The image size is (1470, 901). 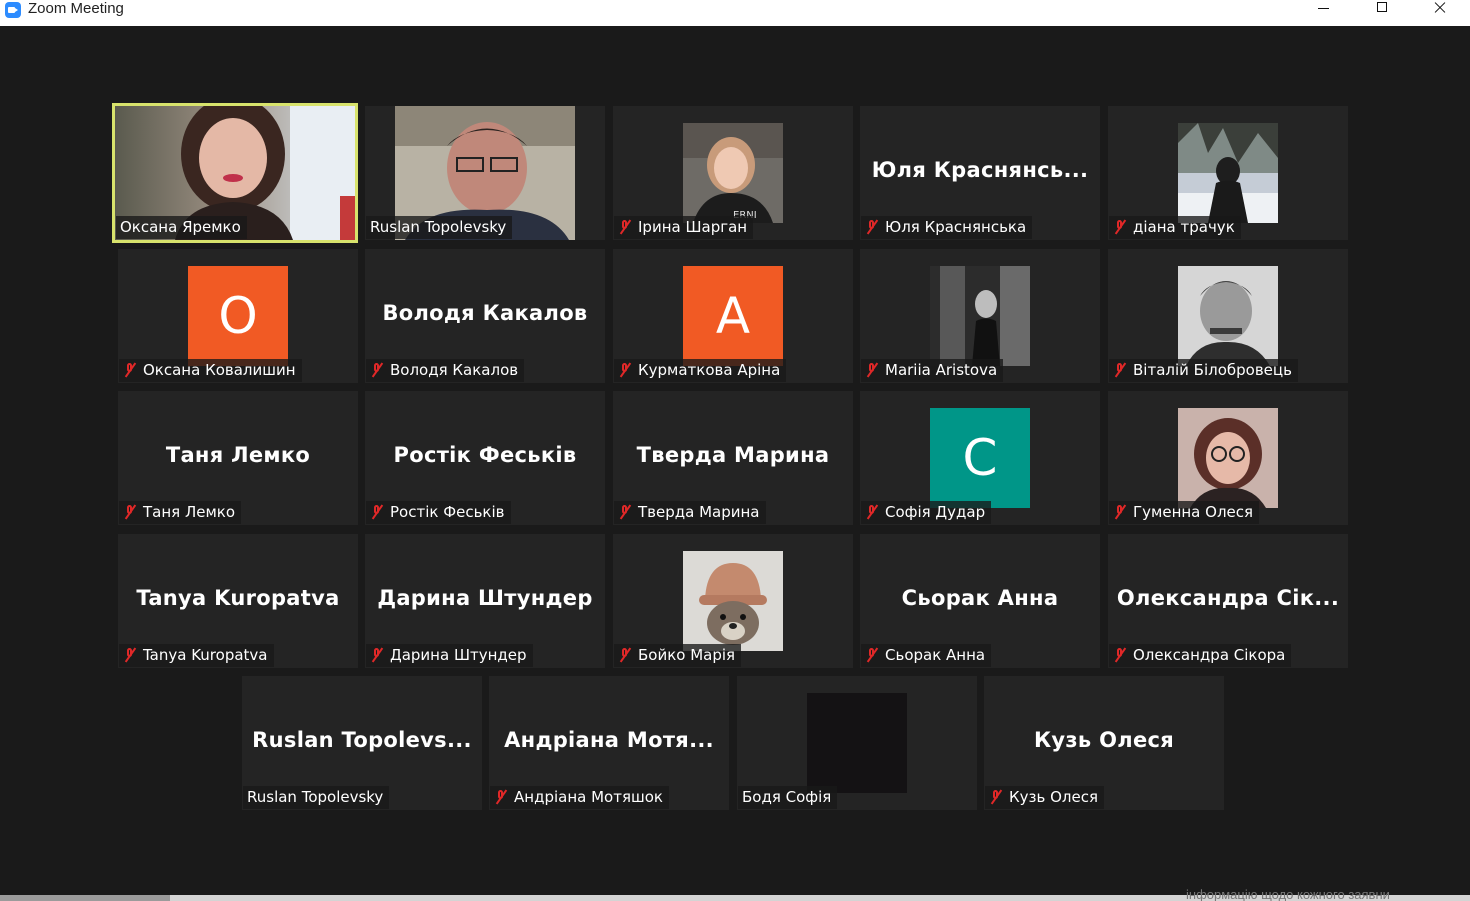 I want to click on participant-name-label: Mariia Aristova, so click(x=932, y=370).